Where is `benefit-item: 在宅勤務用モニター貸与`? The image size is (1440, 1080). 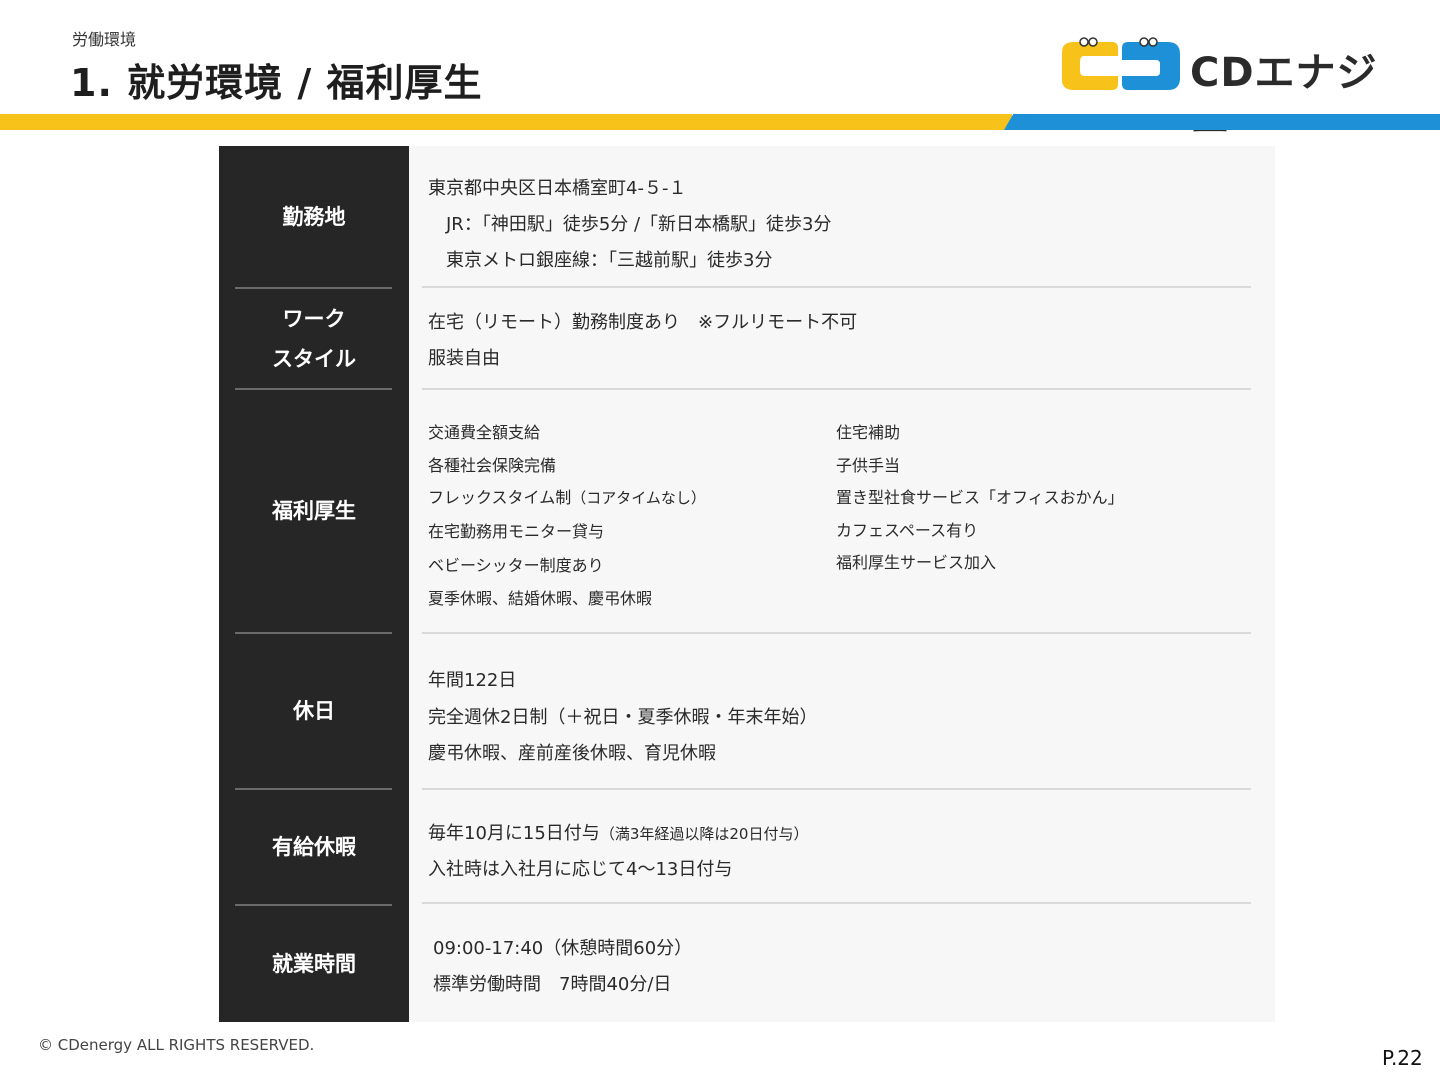 benefit-item: 在宅勤務用モニター貸与 is located at coordinates (516, 531).